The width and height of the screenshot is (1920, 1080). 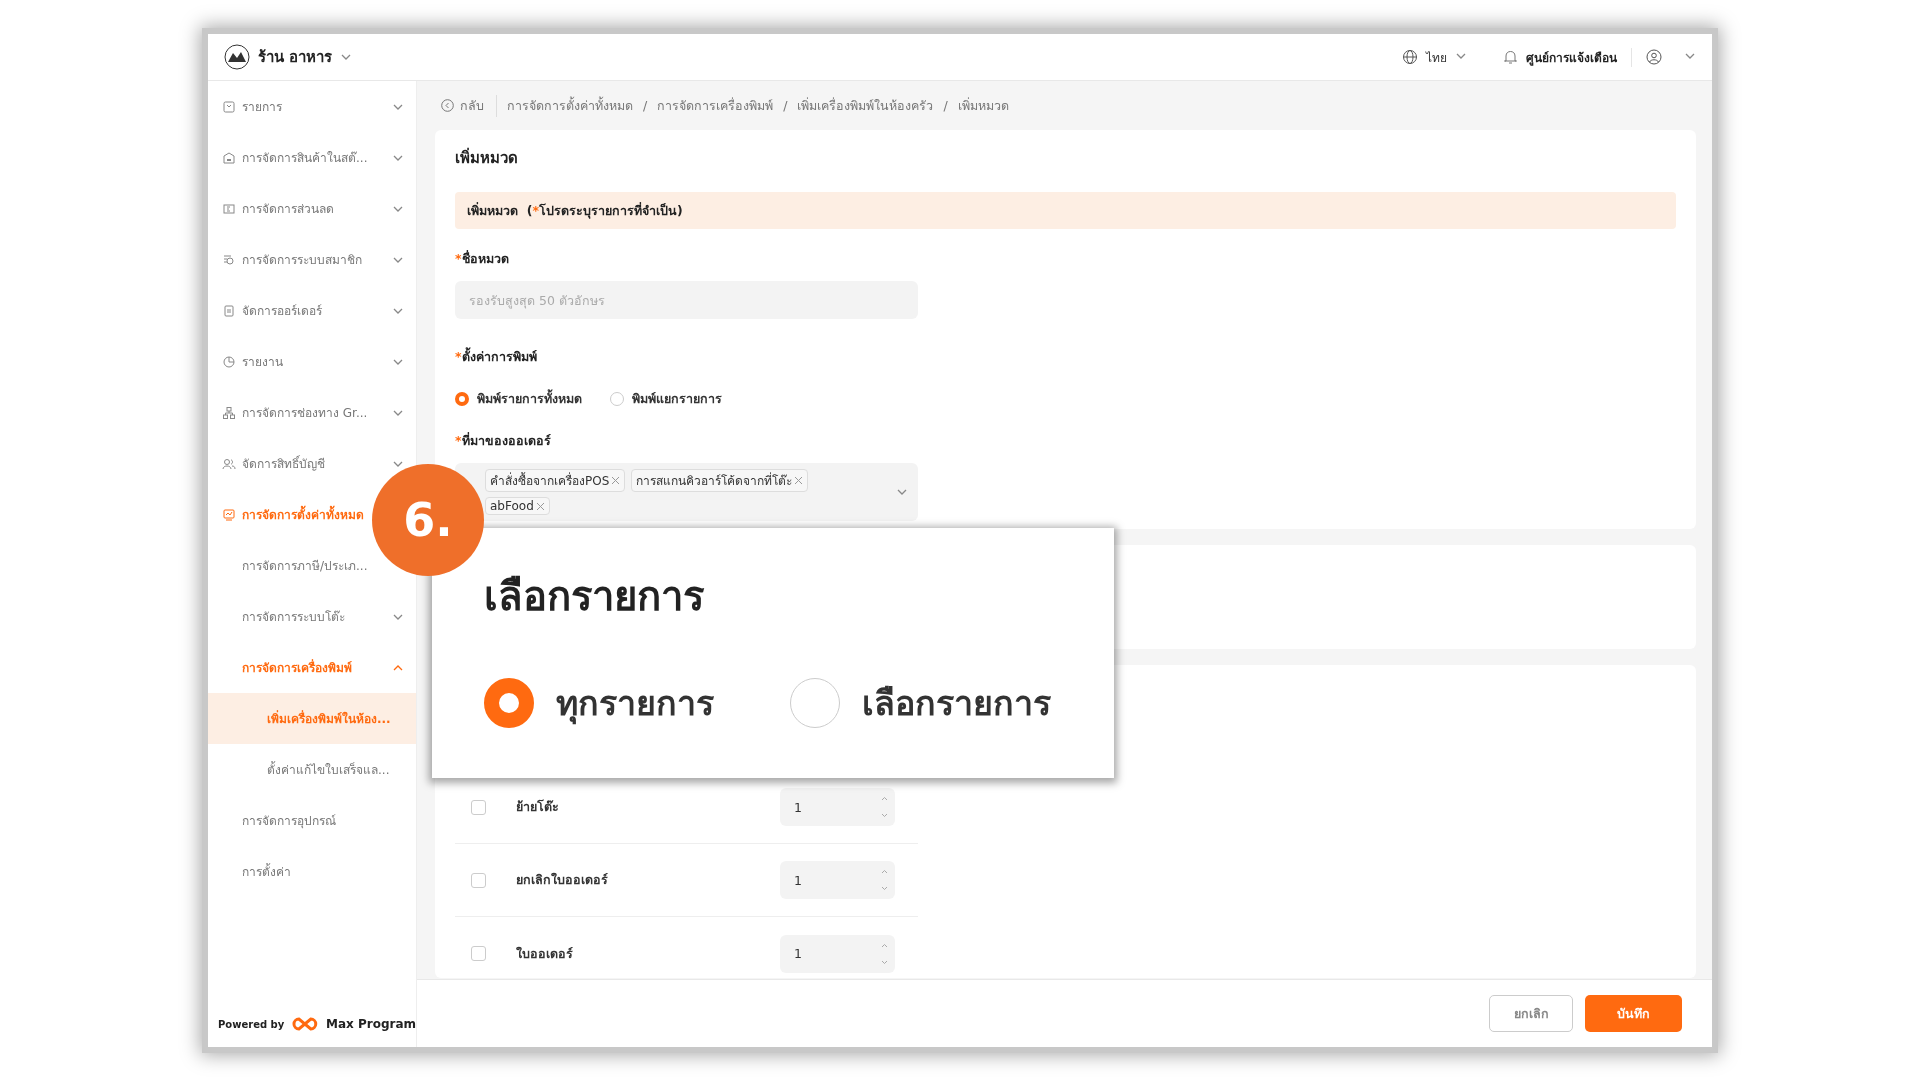 What do you see at coordinates (229, 514) in the screenshot?
I see `monitor-icon` at bounding box center [229, 514].